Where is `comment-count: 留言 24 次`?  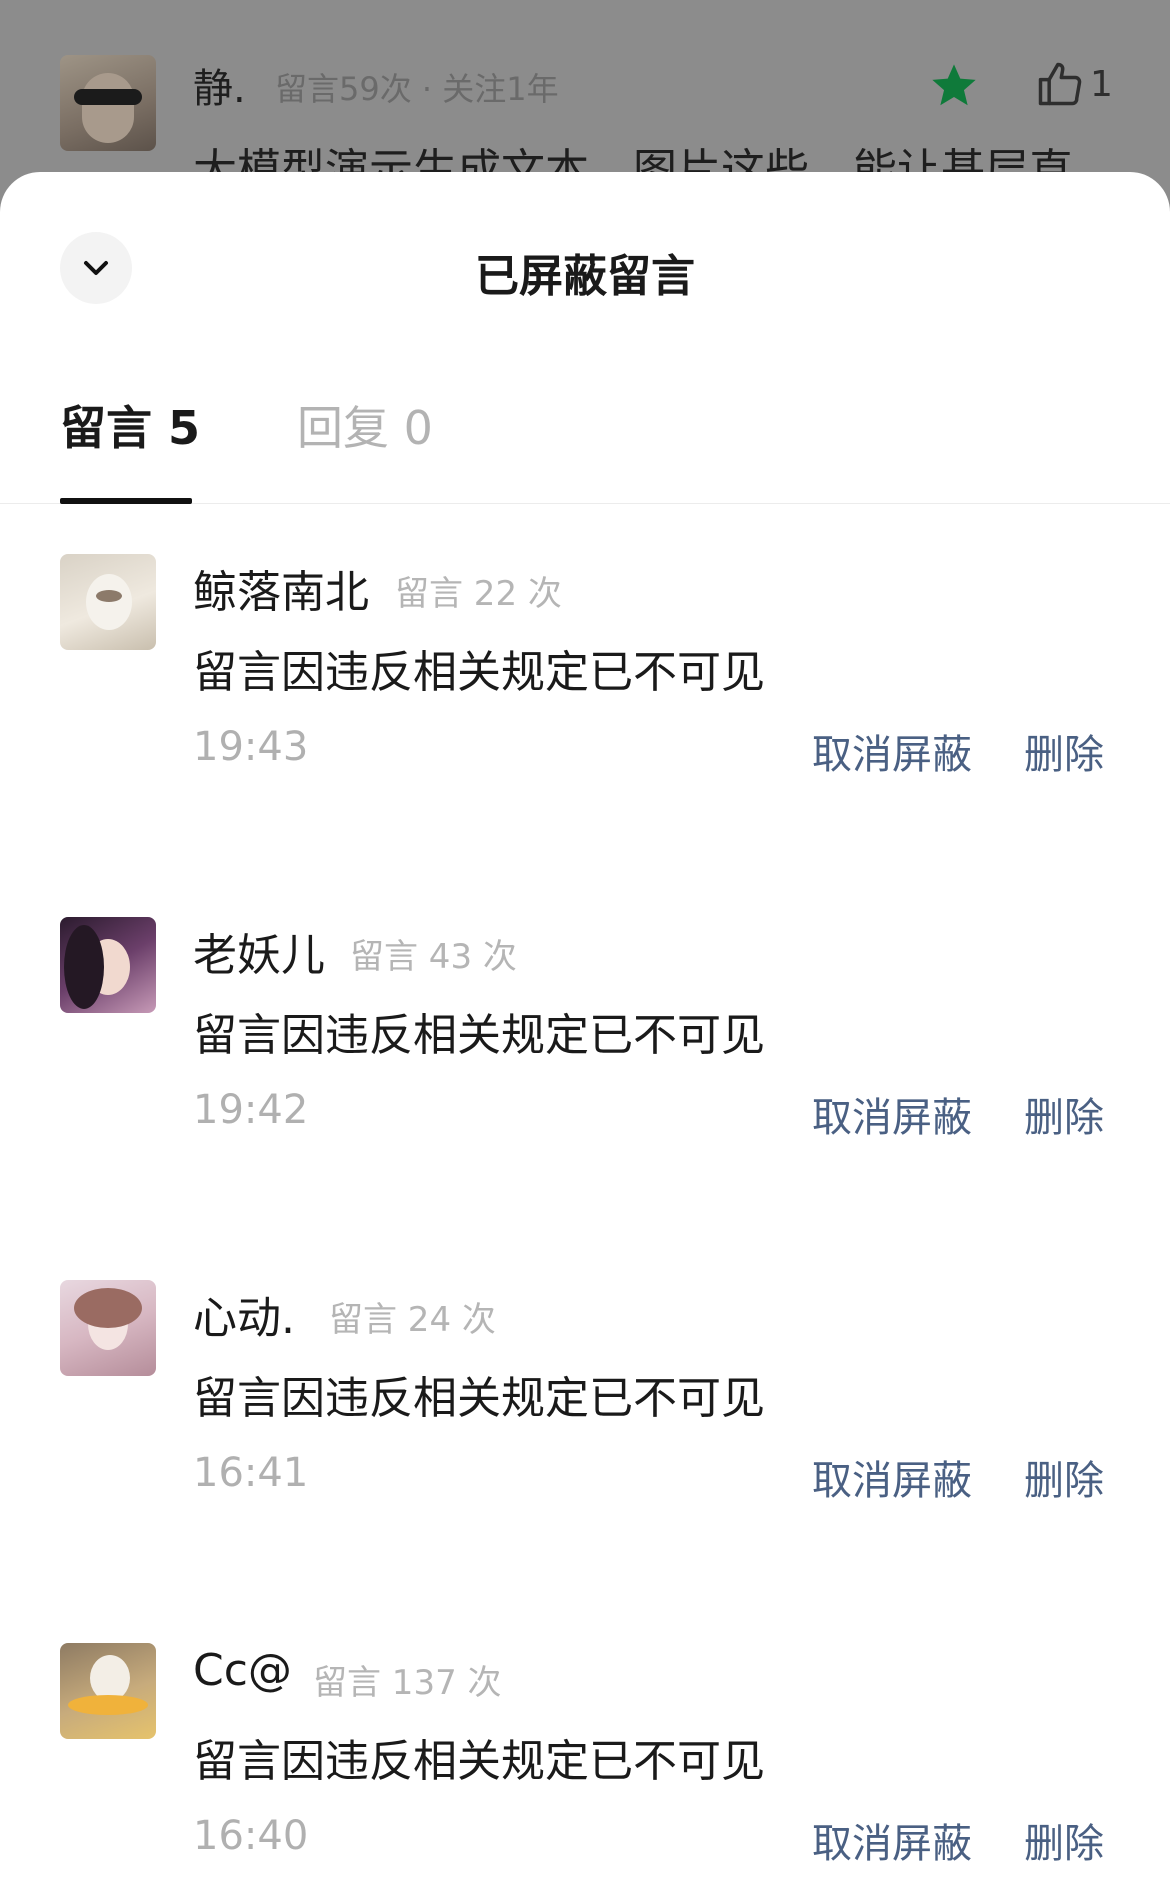 comment-count: 留言 24 次 is located at coordinates (412, 1320).